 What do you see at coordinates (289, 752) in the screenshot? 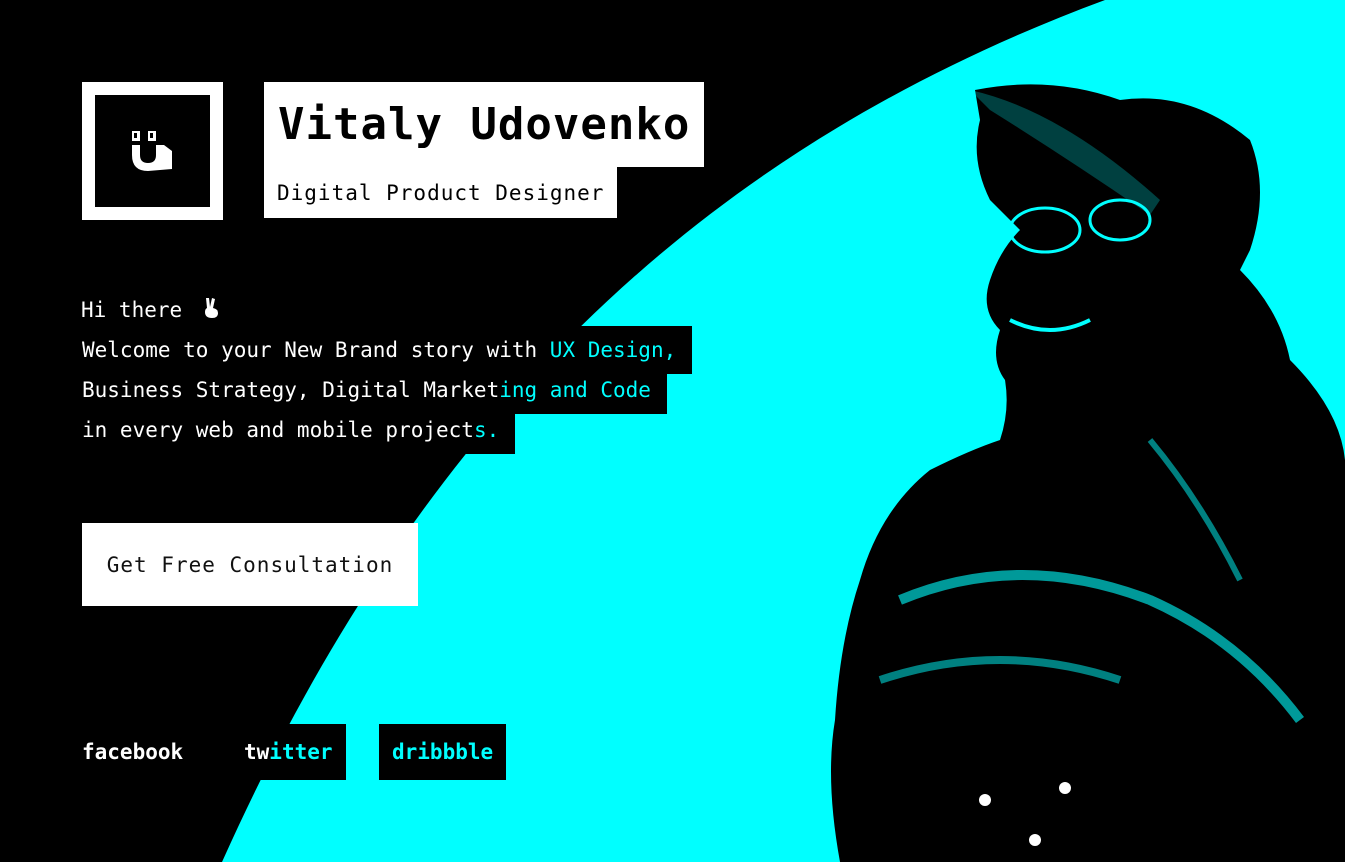
I see `twitter-link: twitter` at bounding box center [289, 752].